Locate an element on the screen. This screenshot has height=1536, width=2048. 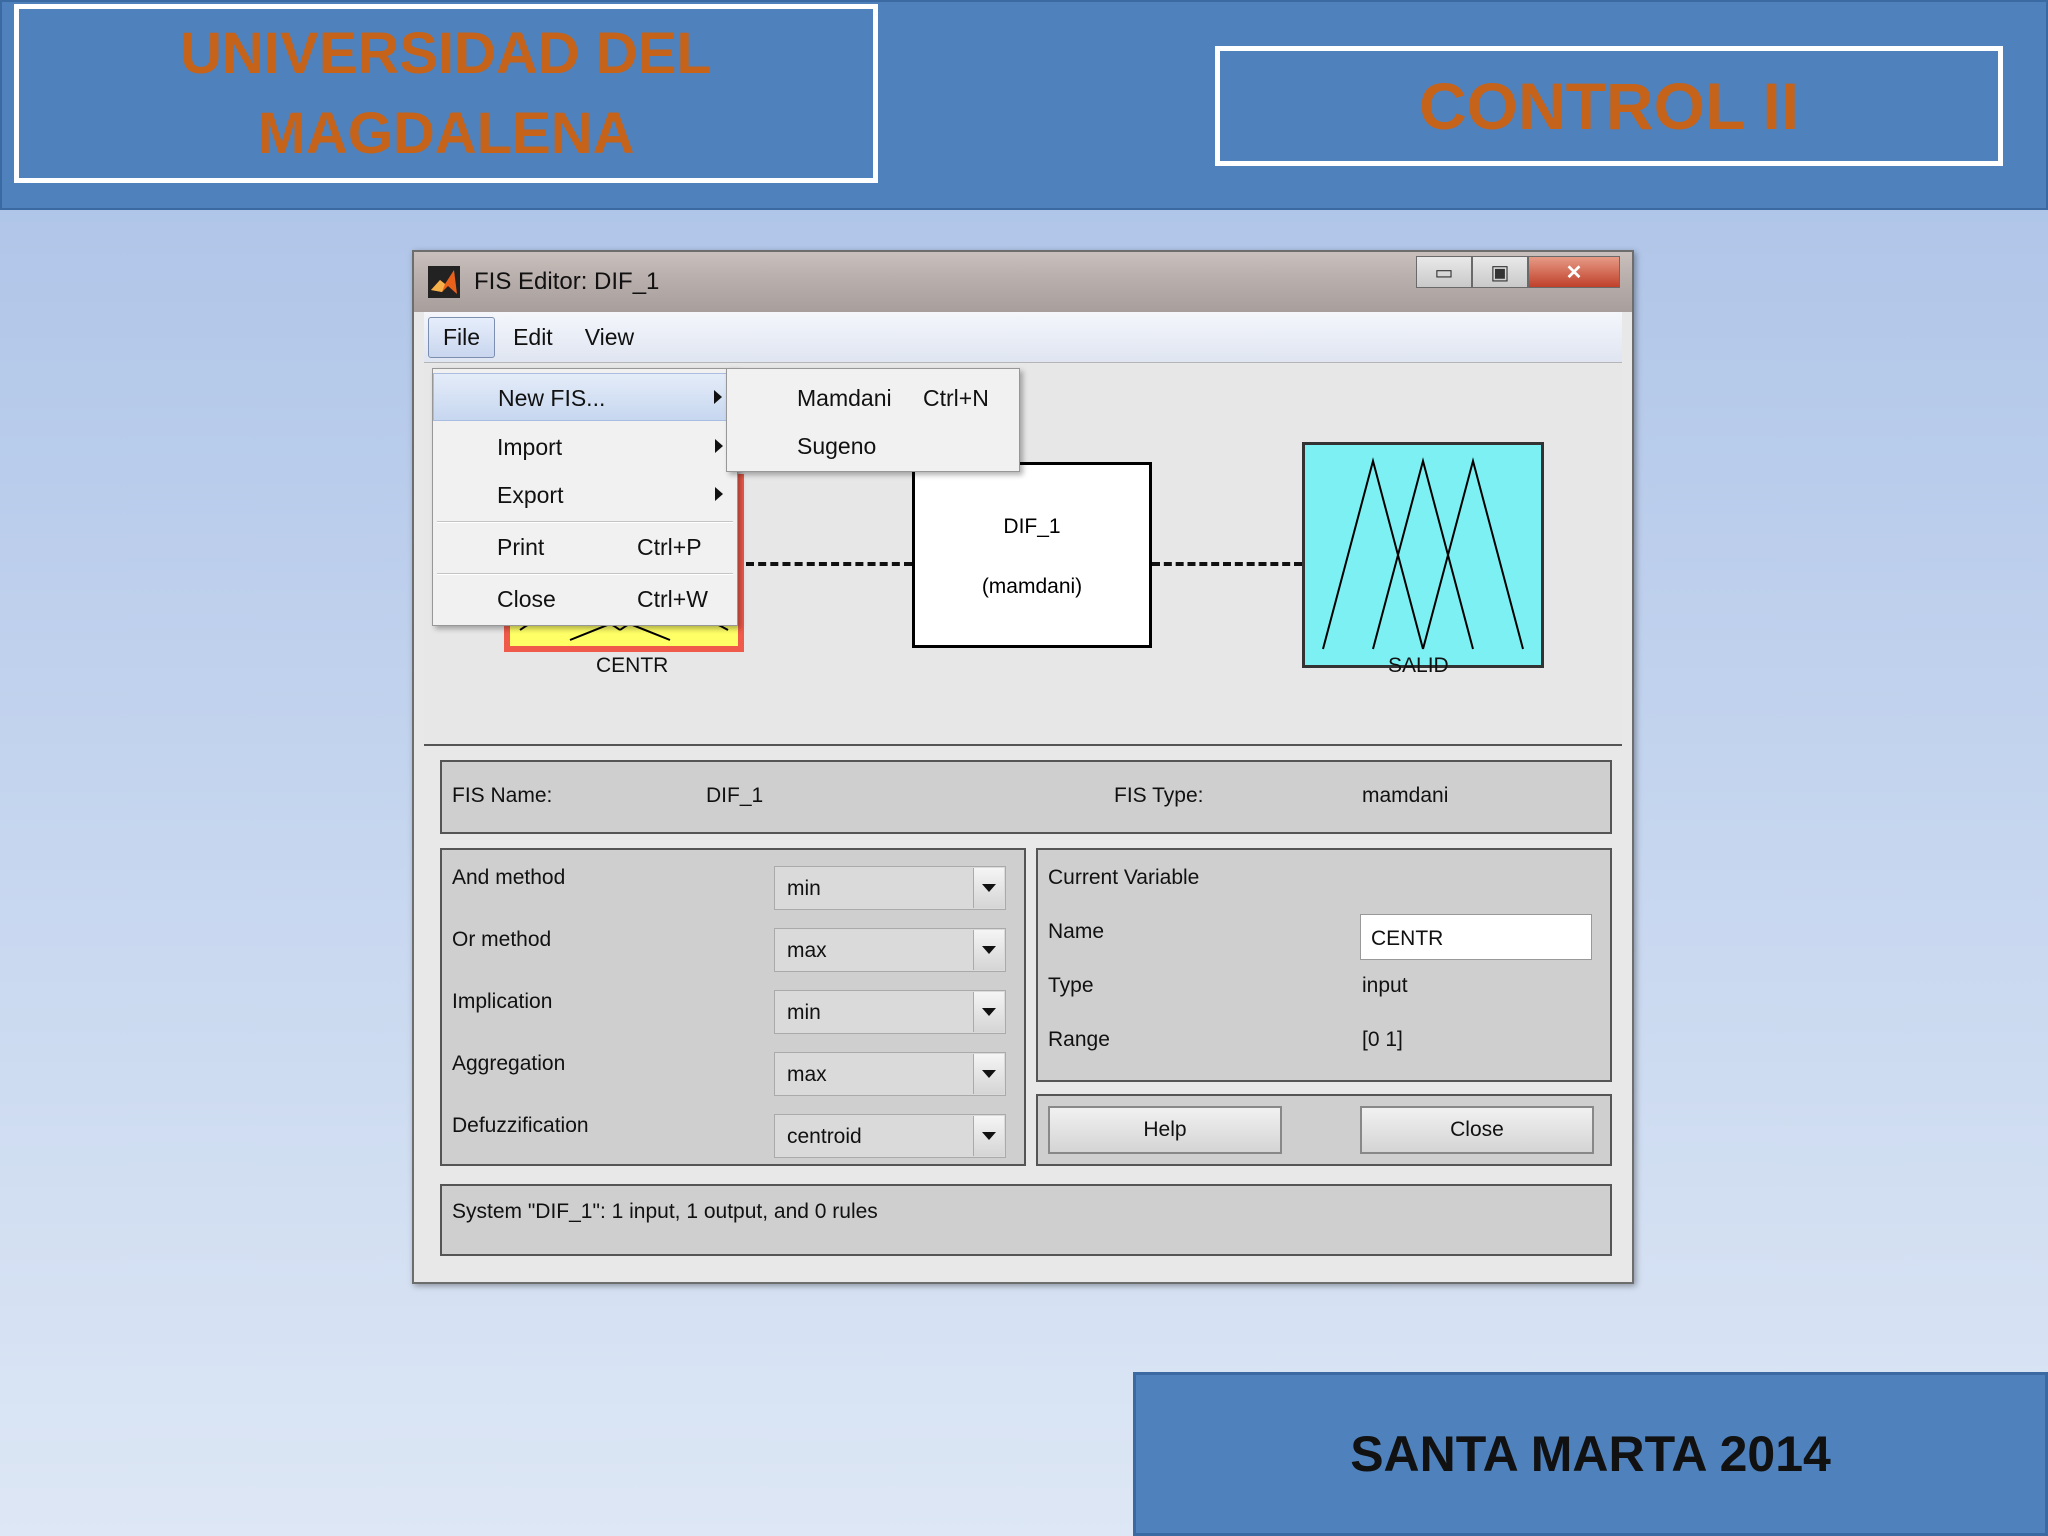
implication-label: Implication is located at coordinates (502, 1001).